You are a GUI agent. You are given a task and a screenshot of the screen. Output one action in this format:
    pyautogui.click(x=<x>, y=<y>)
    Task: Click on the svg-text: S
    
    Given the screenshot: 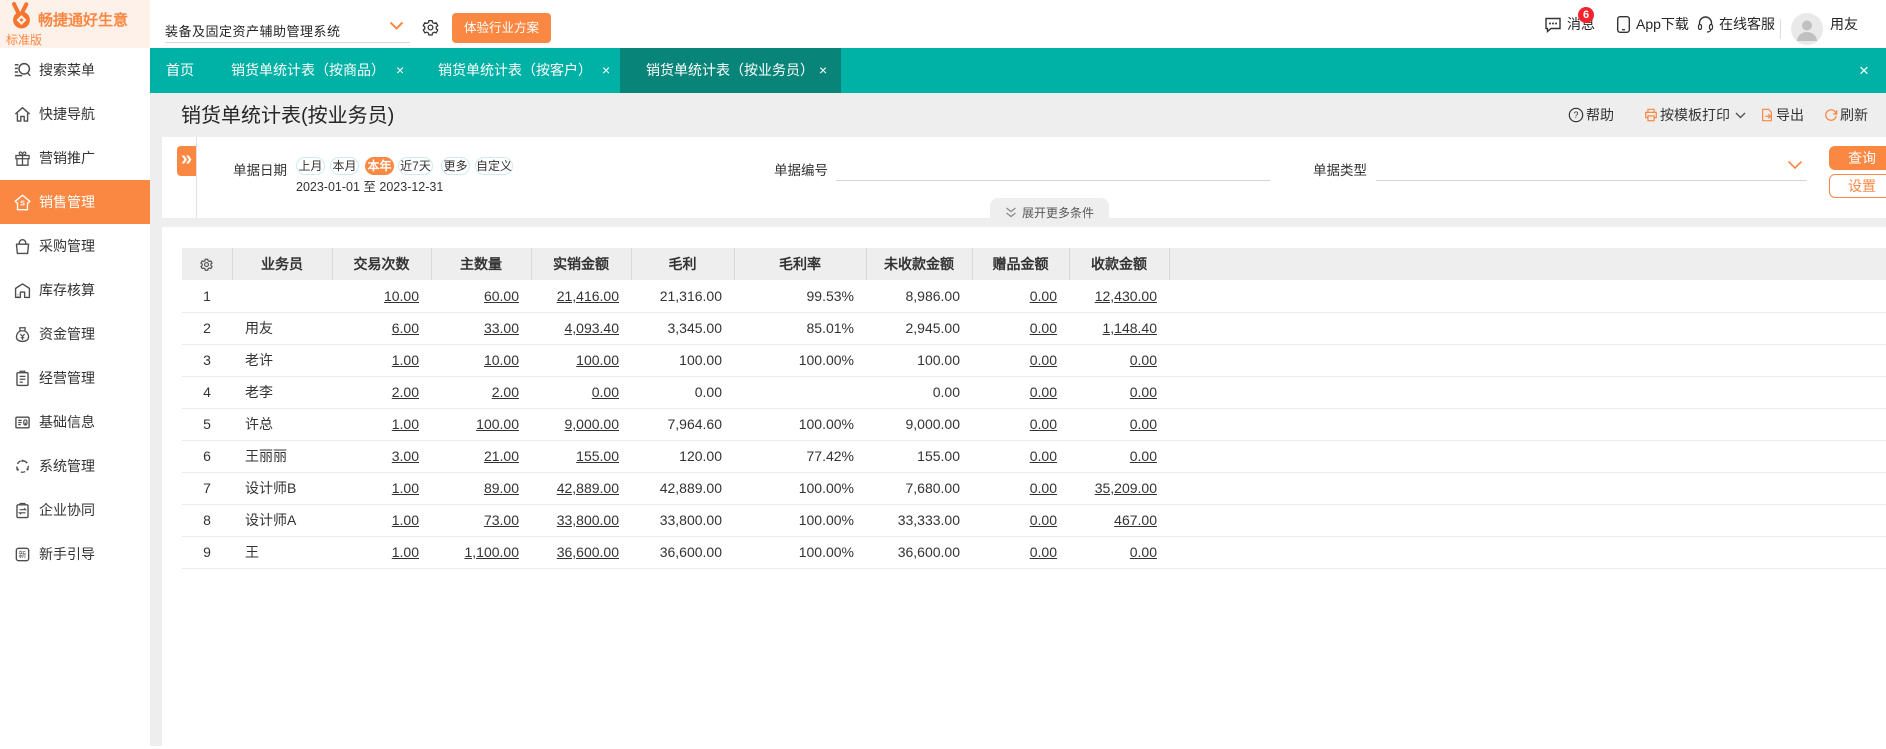 What is the action you would take?
    pyautogui.click(x=22, y=202)
    